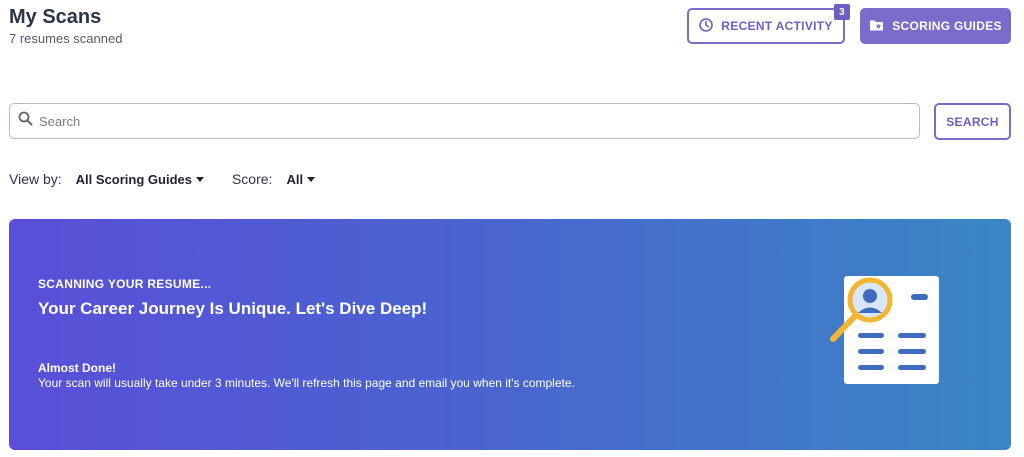 Image resolution: width=1024 pixels, height=457 pixels. I want to click on scoring-guides-button: SCORING GUIDES, so click(935, 26).